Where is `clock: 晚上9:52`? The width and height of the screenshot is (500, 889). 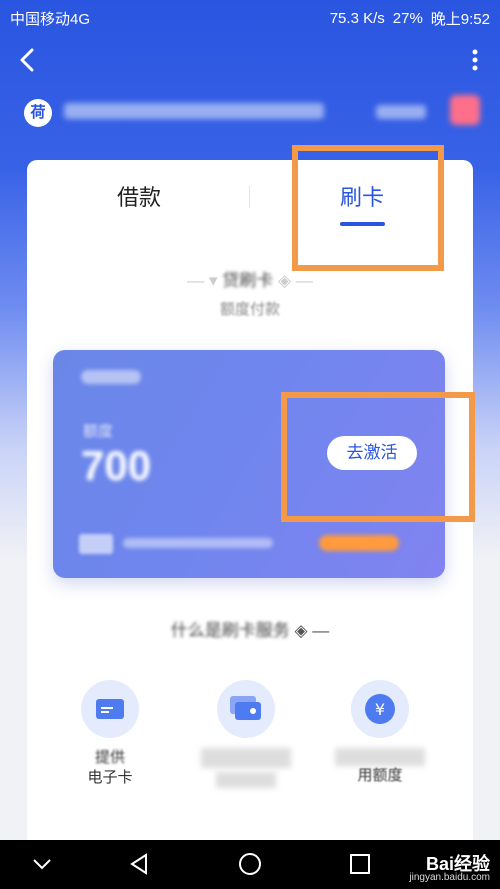 clock: 晚上9:52 is located at coordinates (460, 19).